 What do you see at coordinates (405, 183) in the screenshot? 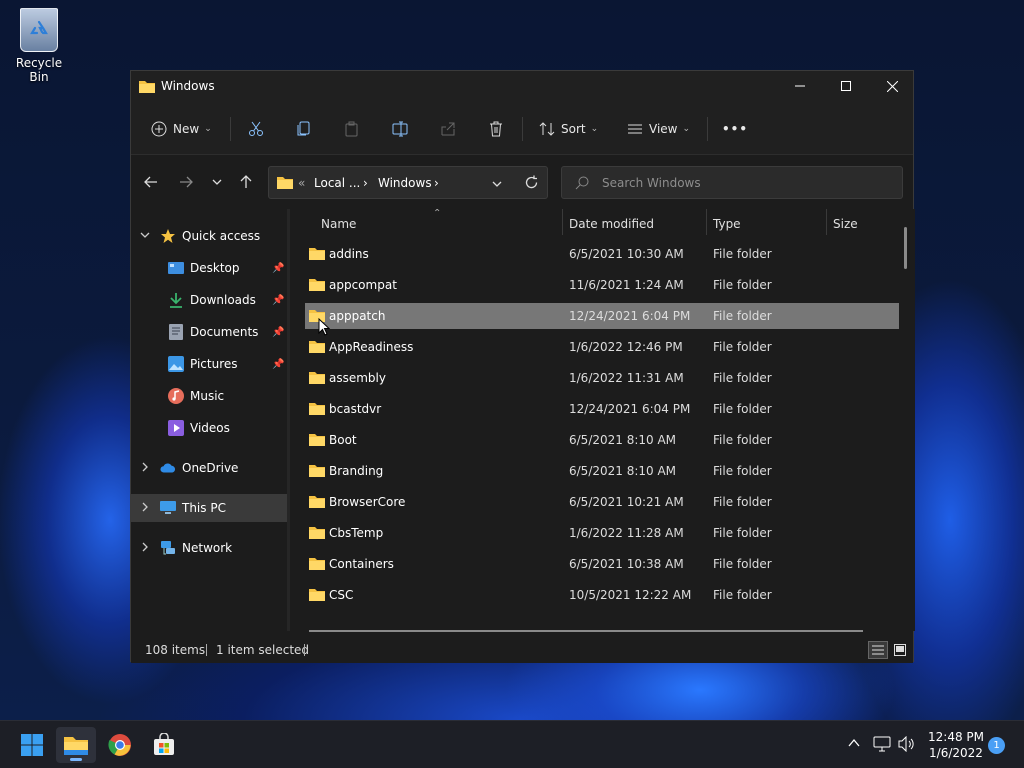
I see `breadcrumb-windows: Windows` at bounding box center [405, 183].